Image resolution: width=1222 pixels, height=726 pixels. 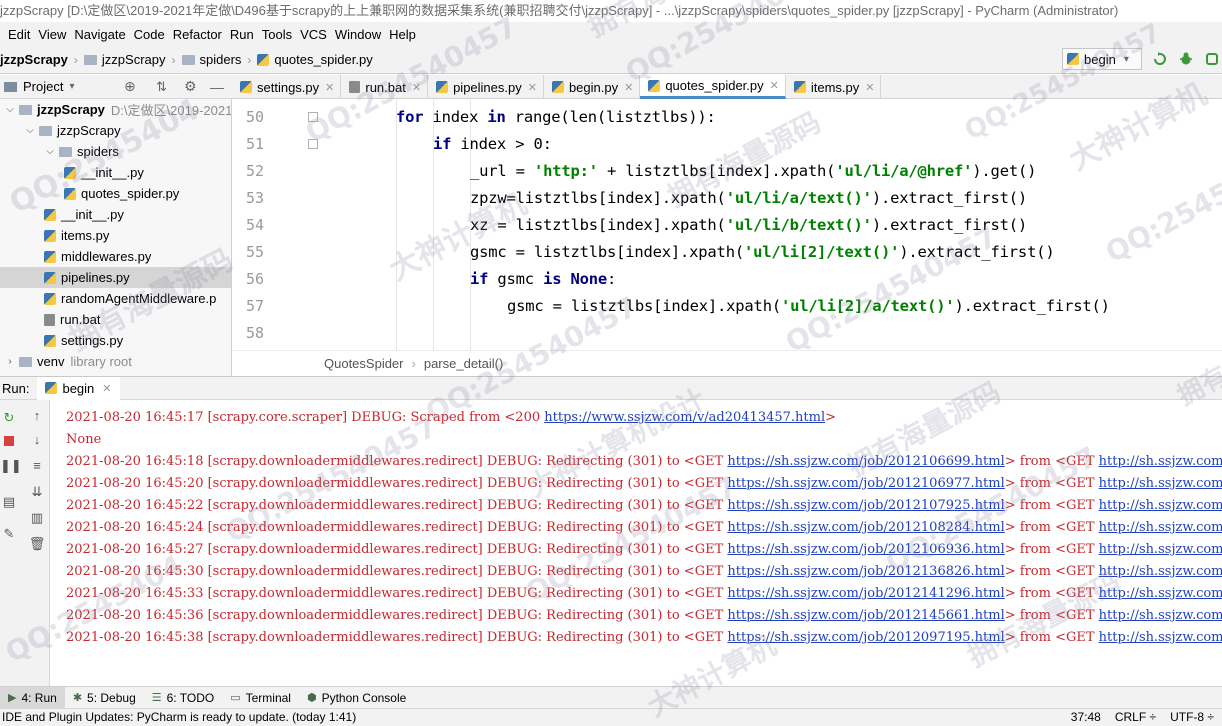 I want to click on log-link: https://sh.ssjzw.com/job/2012106936.html, so click(x=865, y=549).